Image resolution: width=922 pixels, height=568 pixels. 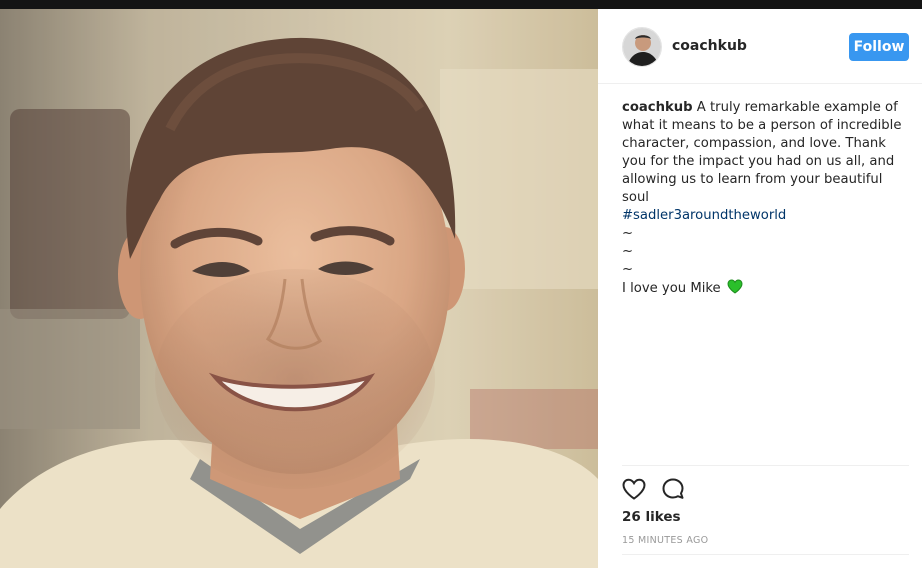 What do you see at coordinates (657, 107) in the screenshot?
I see `caption-username: coachkub` at bounding box center [657, 107].